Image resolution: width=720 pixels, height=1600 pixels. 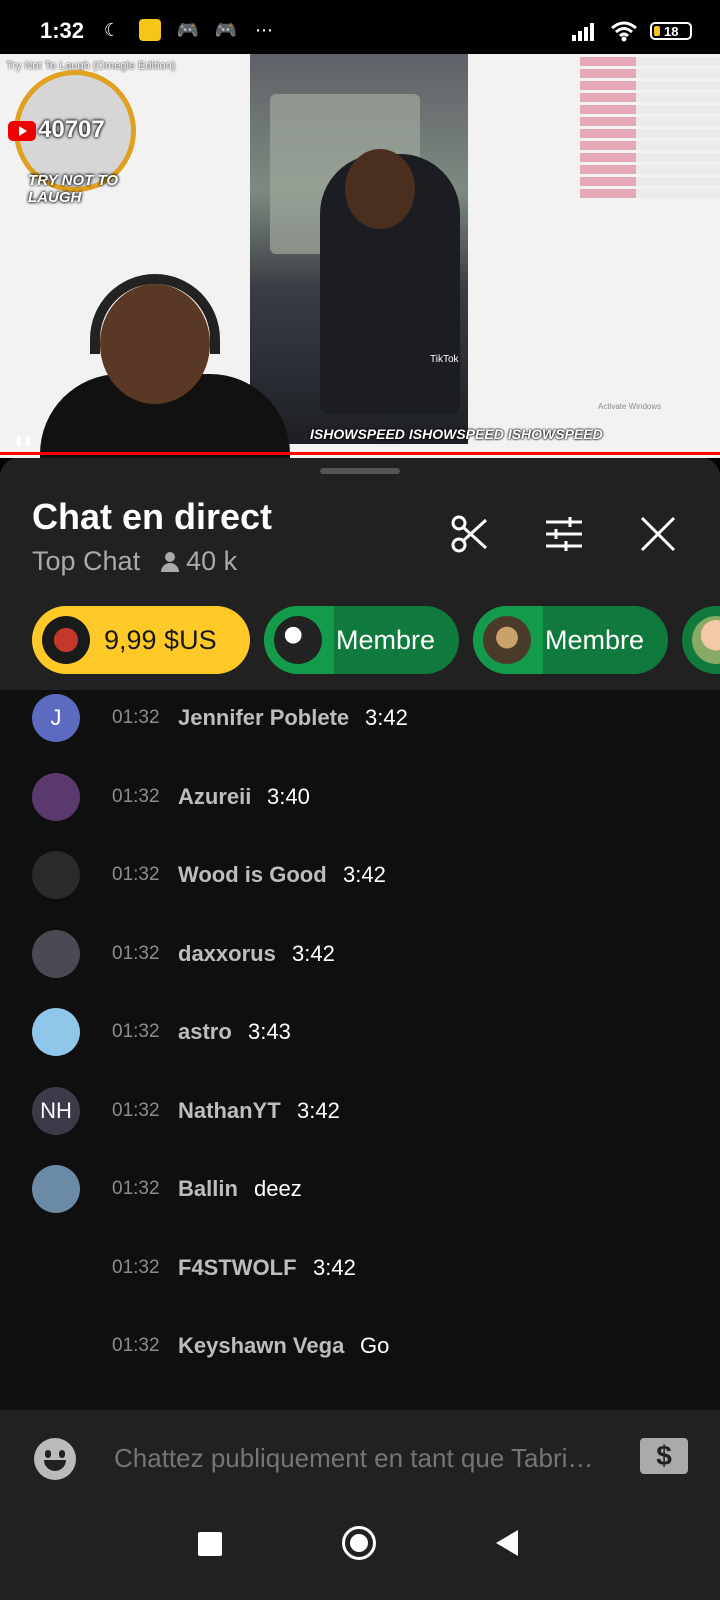 What do you see at coordinates (360, 27) in the screenshot?
I see `status-bar: 1:32 ☾ 🎮 🎮 ⋯ 18` at bounding box center [360, 27].